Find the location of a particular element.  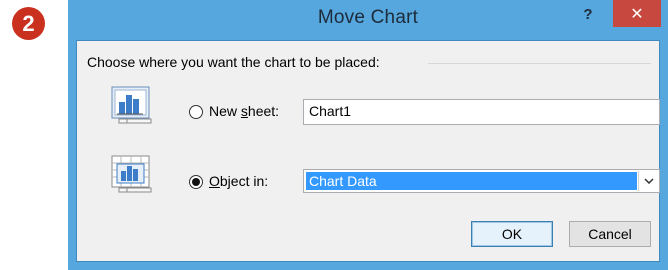

object-in-select: Chart Data is located at coordinates (481, 181).